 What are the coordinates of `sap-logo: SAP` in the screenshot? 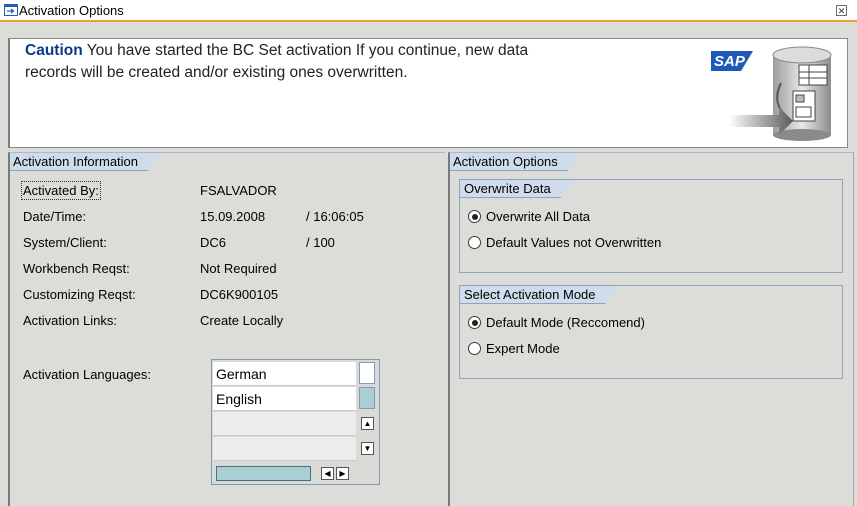 It's located at (771, 93).